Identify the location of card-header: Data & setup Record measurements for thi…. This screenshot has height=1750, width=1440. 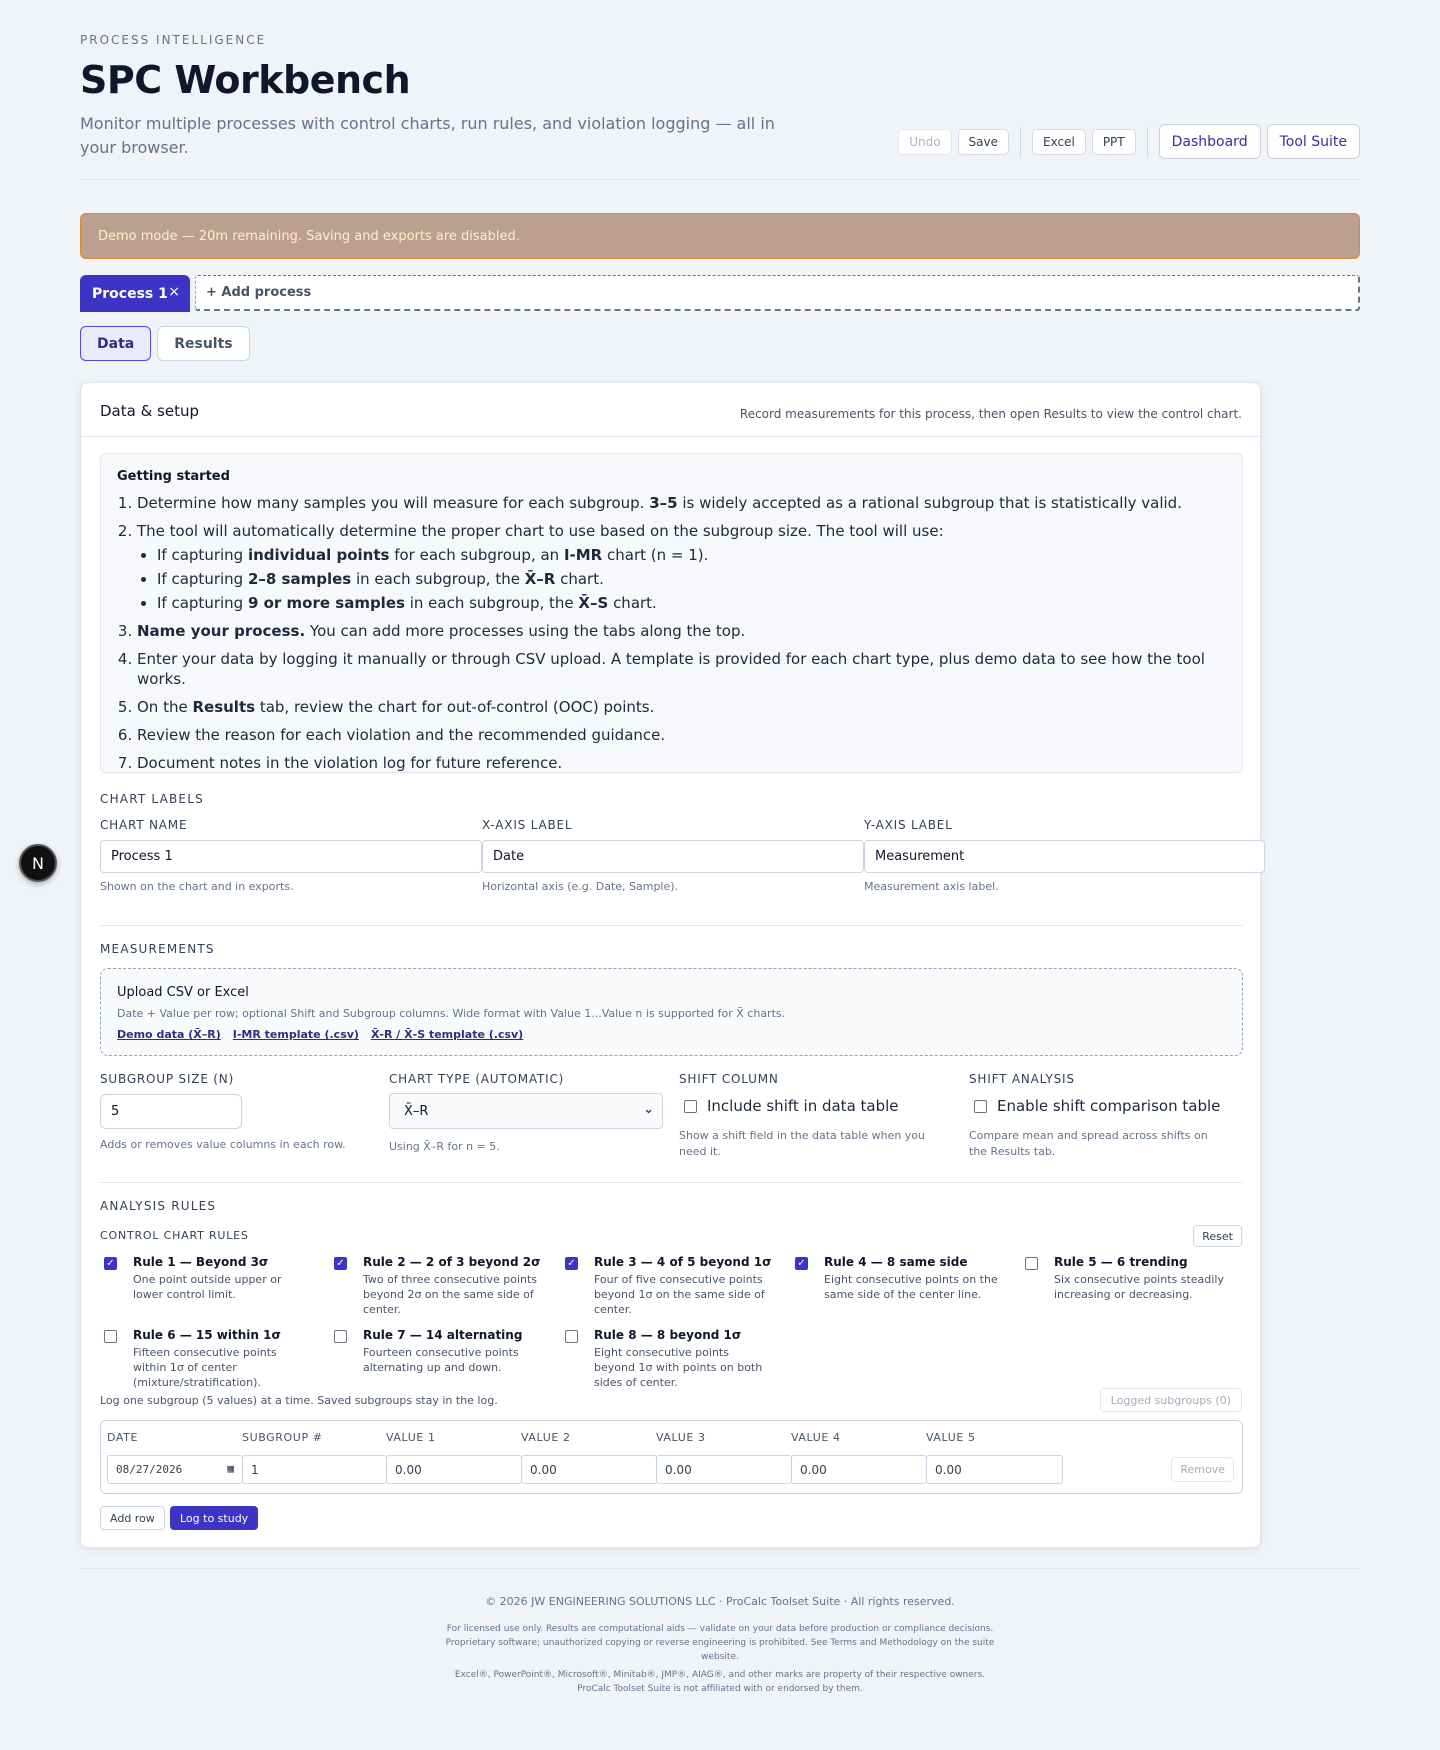
(670, 410).